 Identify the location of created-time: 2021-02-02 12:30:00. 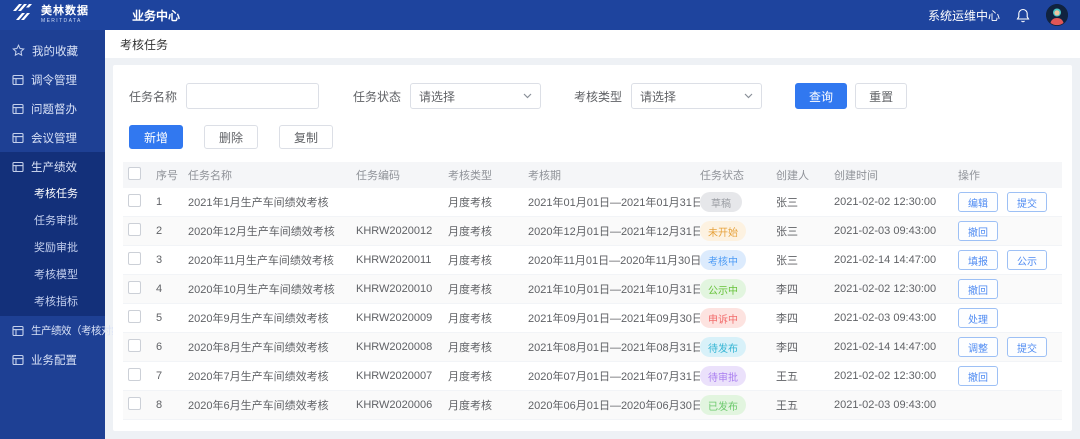
(885, 376).